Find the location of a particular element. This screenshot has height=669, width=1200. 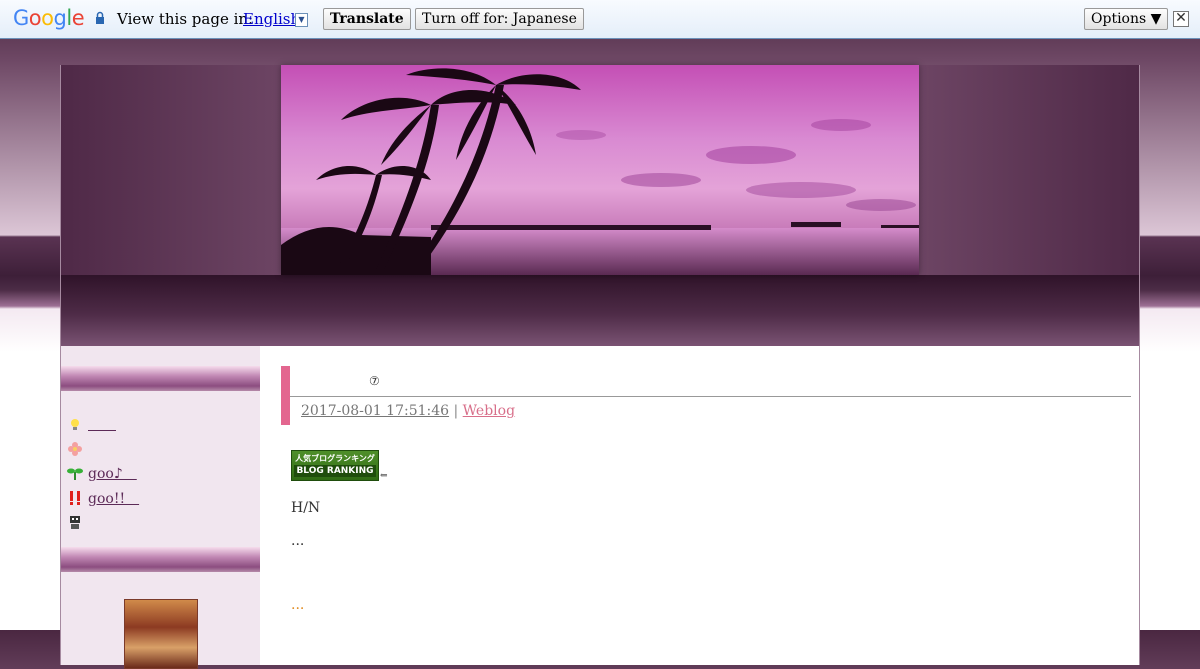

ranking-banner-line2: BLOG RANKING is located at coordinates (335, 471).